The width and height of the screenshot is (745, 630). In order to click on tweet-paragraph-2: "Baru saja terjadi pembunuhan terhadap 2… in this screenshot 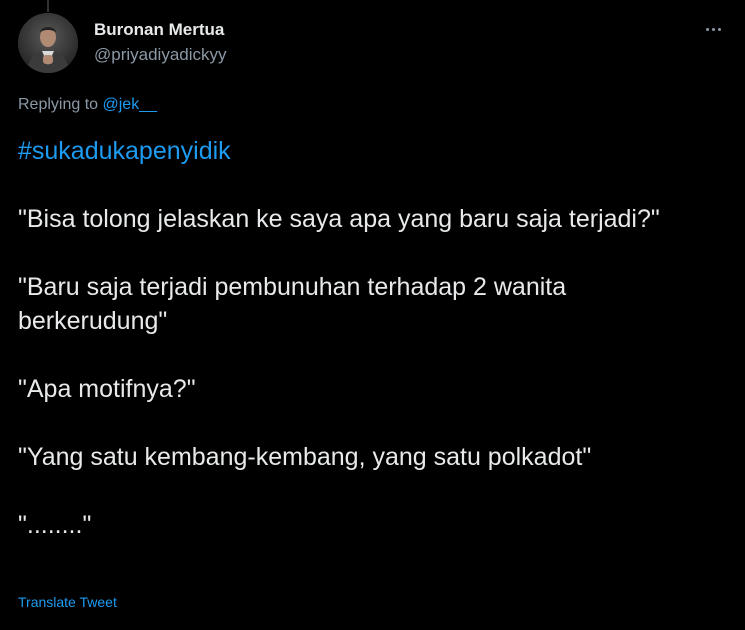, I will do `click(292, 304)`.